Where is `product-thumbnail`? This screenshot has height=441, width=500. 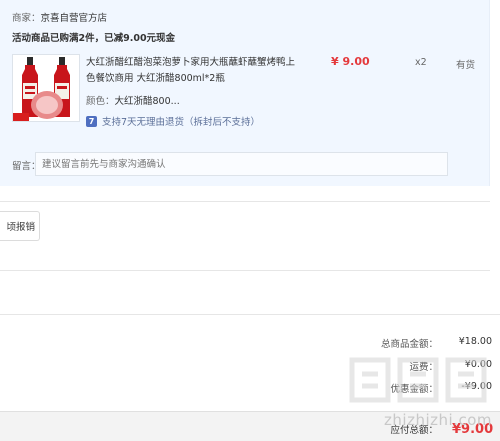 product-thumbnail is located at coordinates (46, 88).